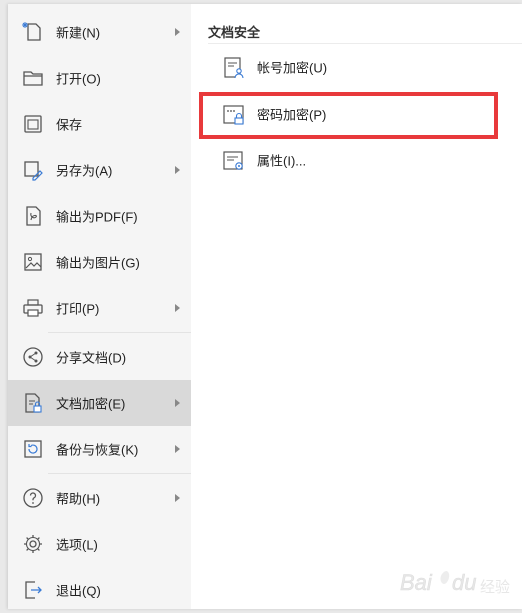  What do you see at coordinates (348, 115) in the screenshot?
I see `annotation-highlight-box` at bounding box center [348, 115].